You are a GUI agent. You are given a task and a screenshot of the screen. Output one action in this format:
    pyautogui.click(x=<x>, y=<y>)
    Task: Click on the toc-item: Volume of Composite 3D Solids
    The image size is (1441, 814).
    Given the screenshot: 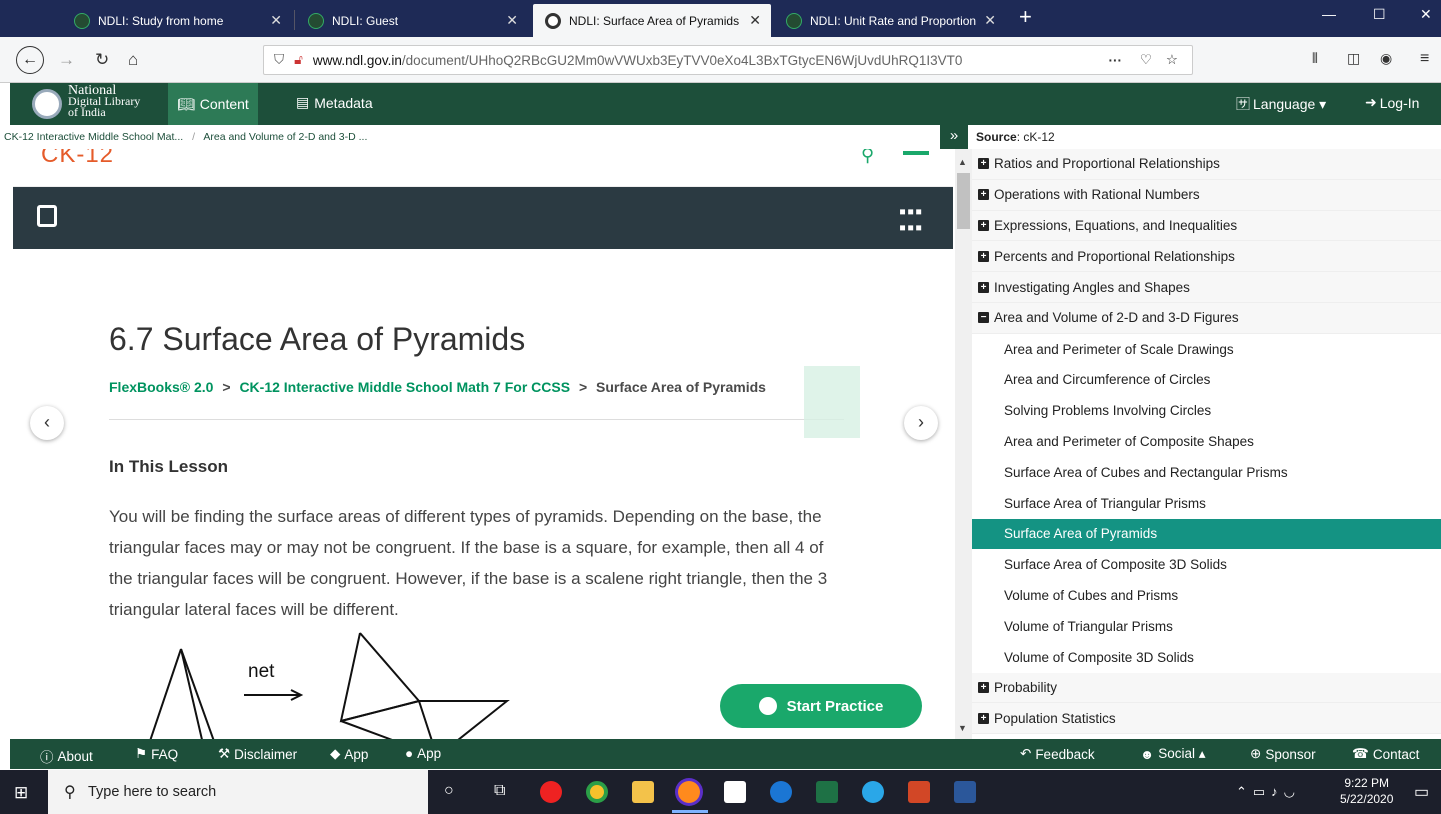 What is the action you would take?
    pyautogui.click(x=1206, y=657)
    